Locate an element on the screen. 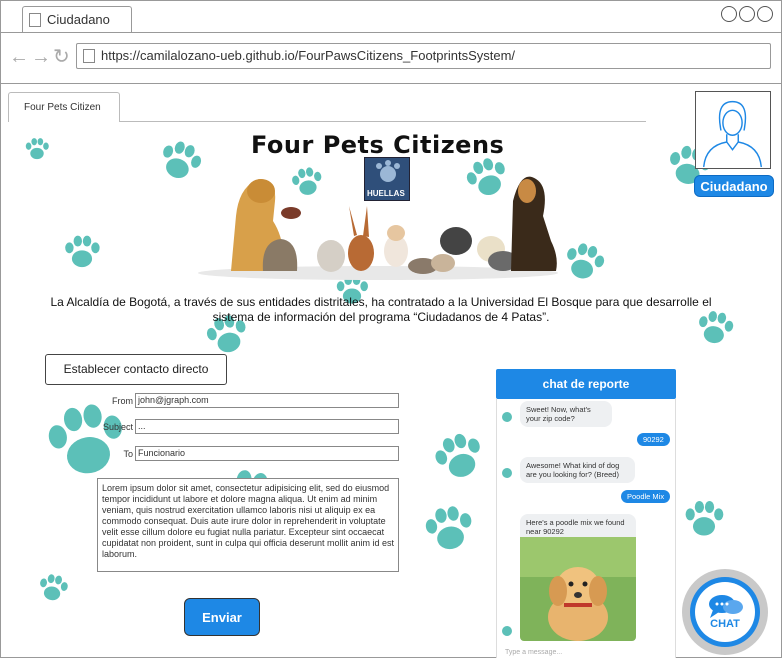 Image resolution: width=782 pixels, height=658 pixels. browser-tab-title: Ciudadano is located at coordinates (78, 19).